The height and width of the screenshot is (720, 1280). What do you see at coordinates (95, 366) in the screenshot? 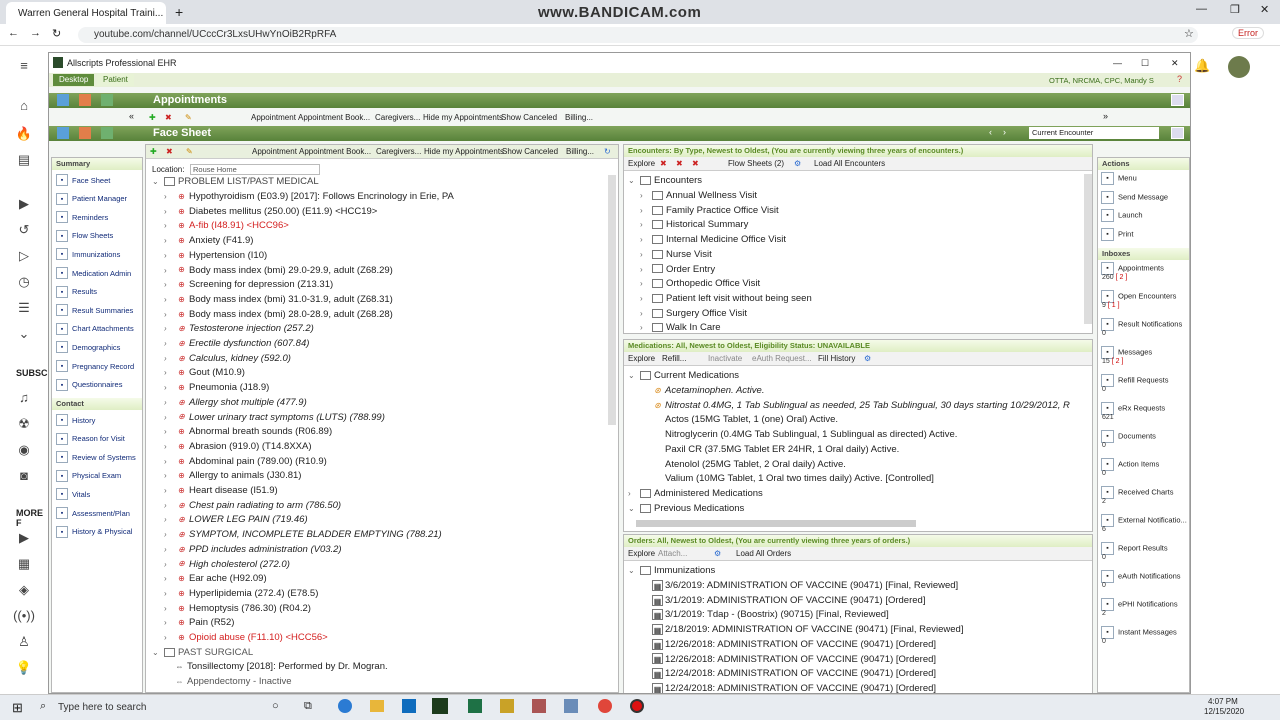
I see `summary-item: ▪ Pregnancy Record` at bounding box center [95, 366].